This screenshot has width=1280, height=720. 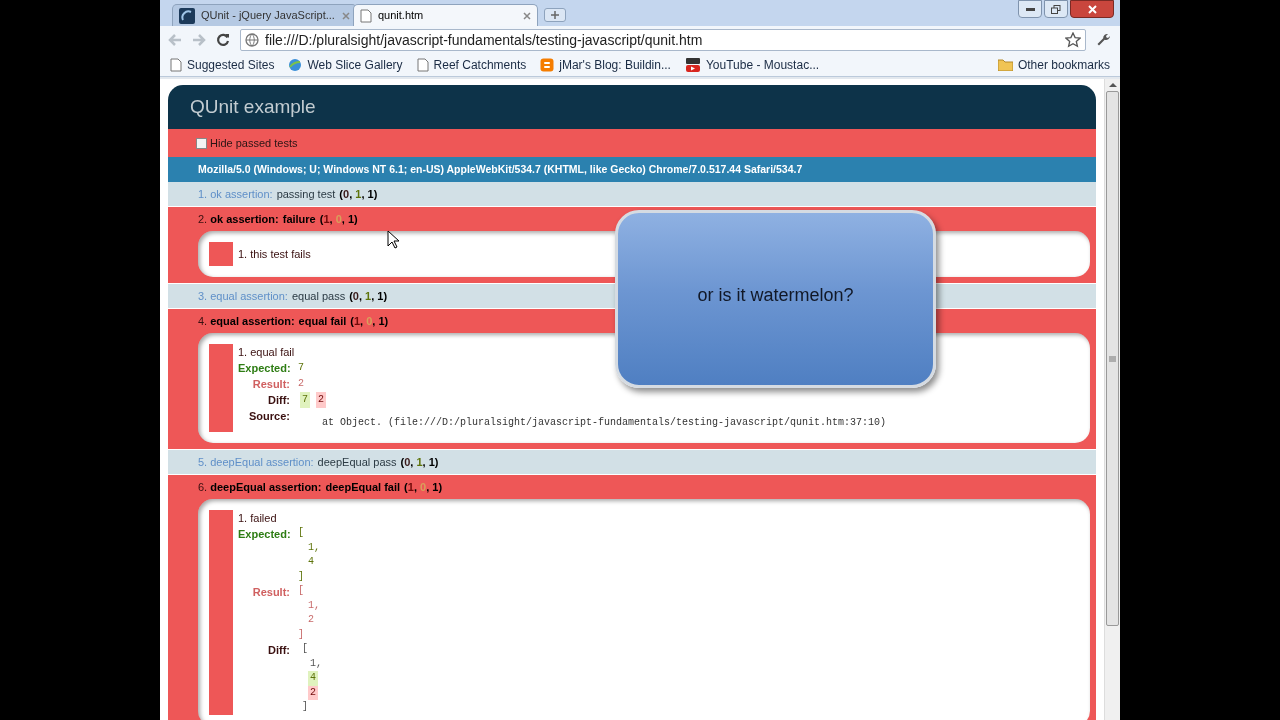 What do you see at coordinates (267, 352) in the screenshot?
I see `assertion-message: 1. equal fail` at bounding box center [267, 352].